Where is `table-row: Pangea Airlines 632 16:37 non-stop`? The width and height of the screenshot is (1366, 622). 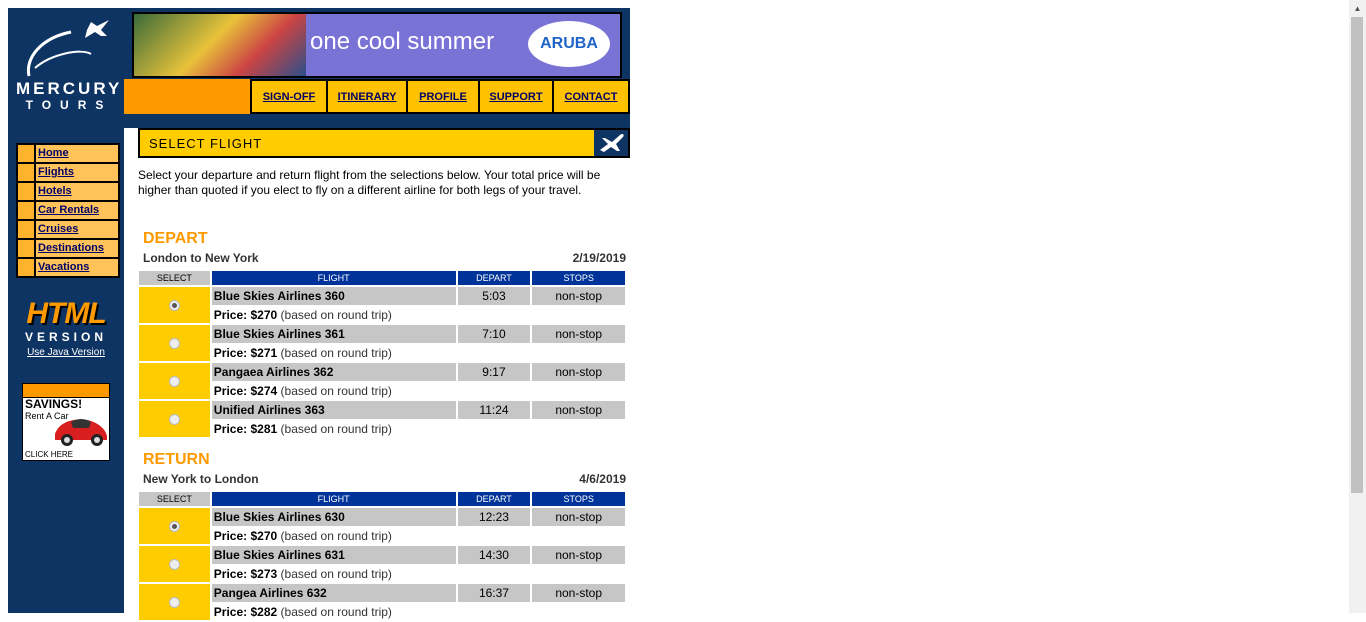 table-row: Pangea Airlines 632 16:37 non-stop is located at coordinates (382, 603).